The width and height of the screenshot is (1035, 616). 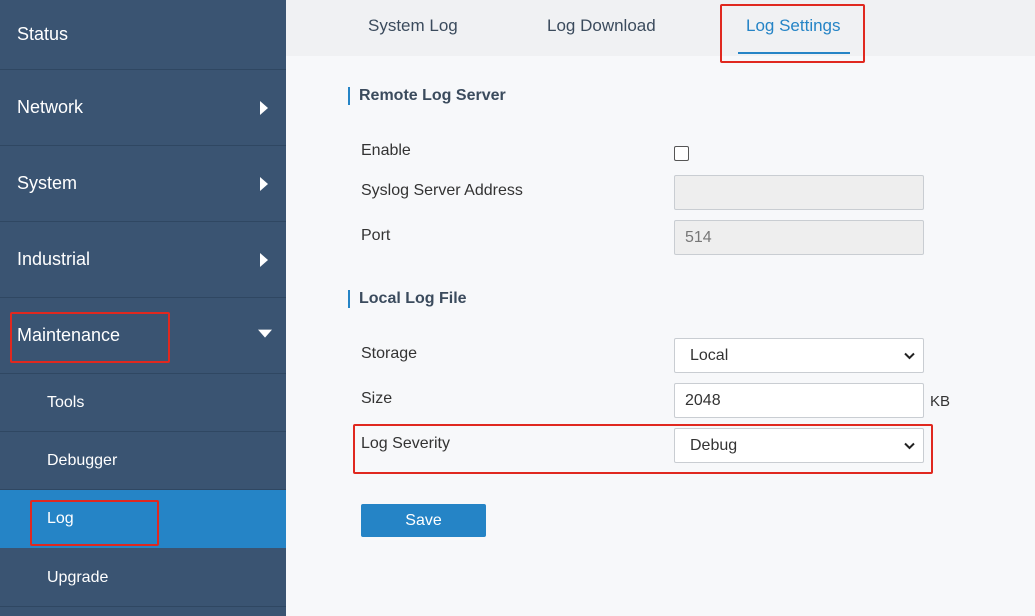 What do you see at coordinates (427, 96) in the screenshot?
I see `remote-log-server-heading: Remote Log Server` at bounding box center [427, 96].